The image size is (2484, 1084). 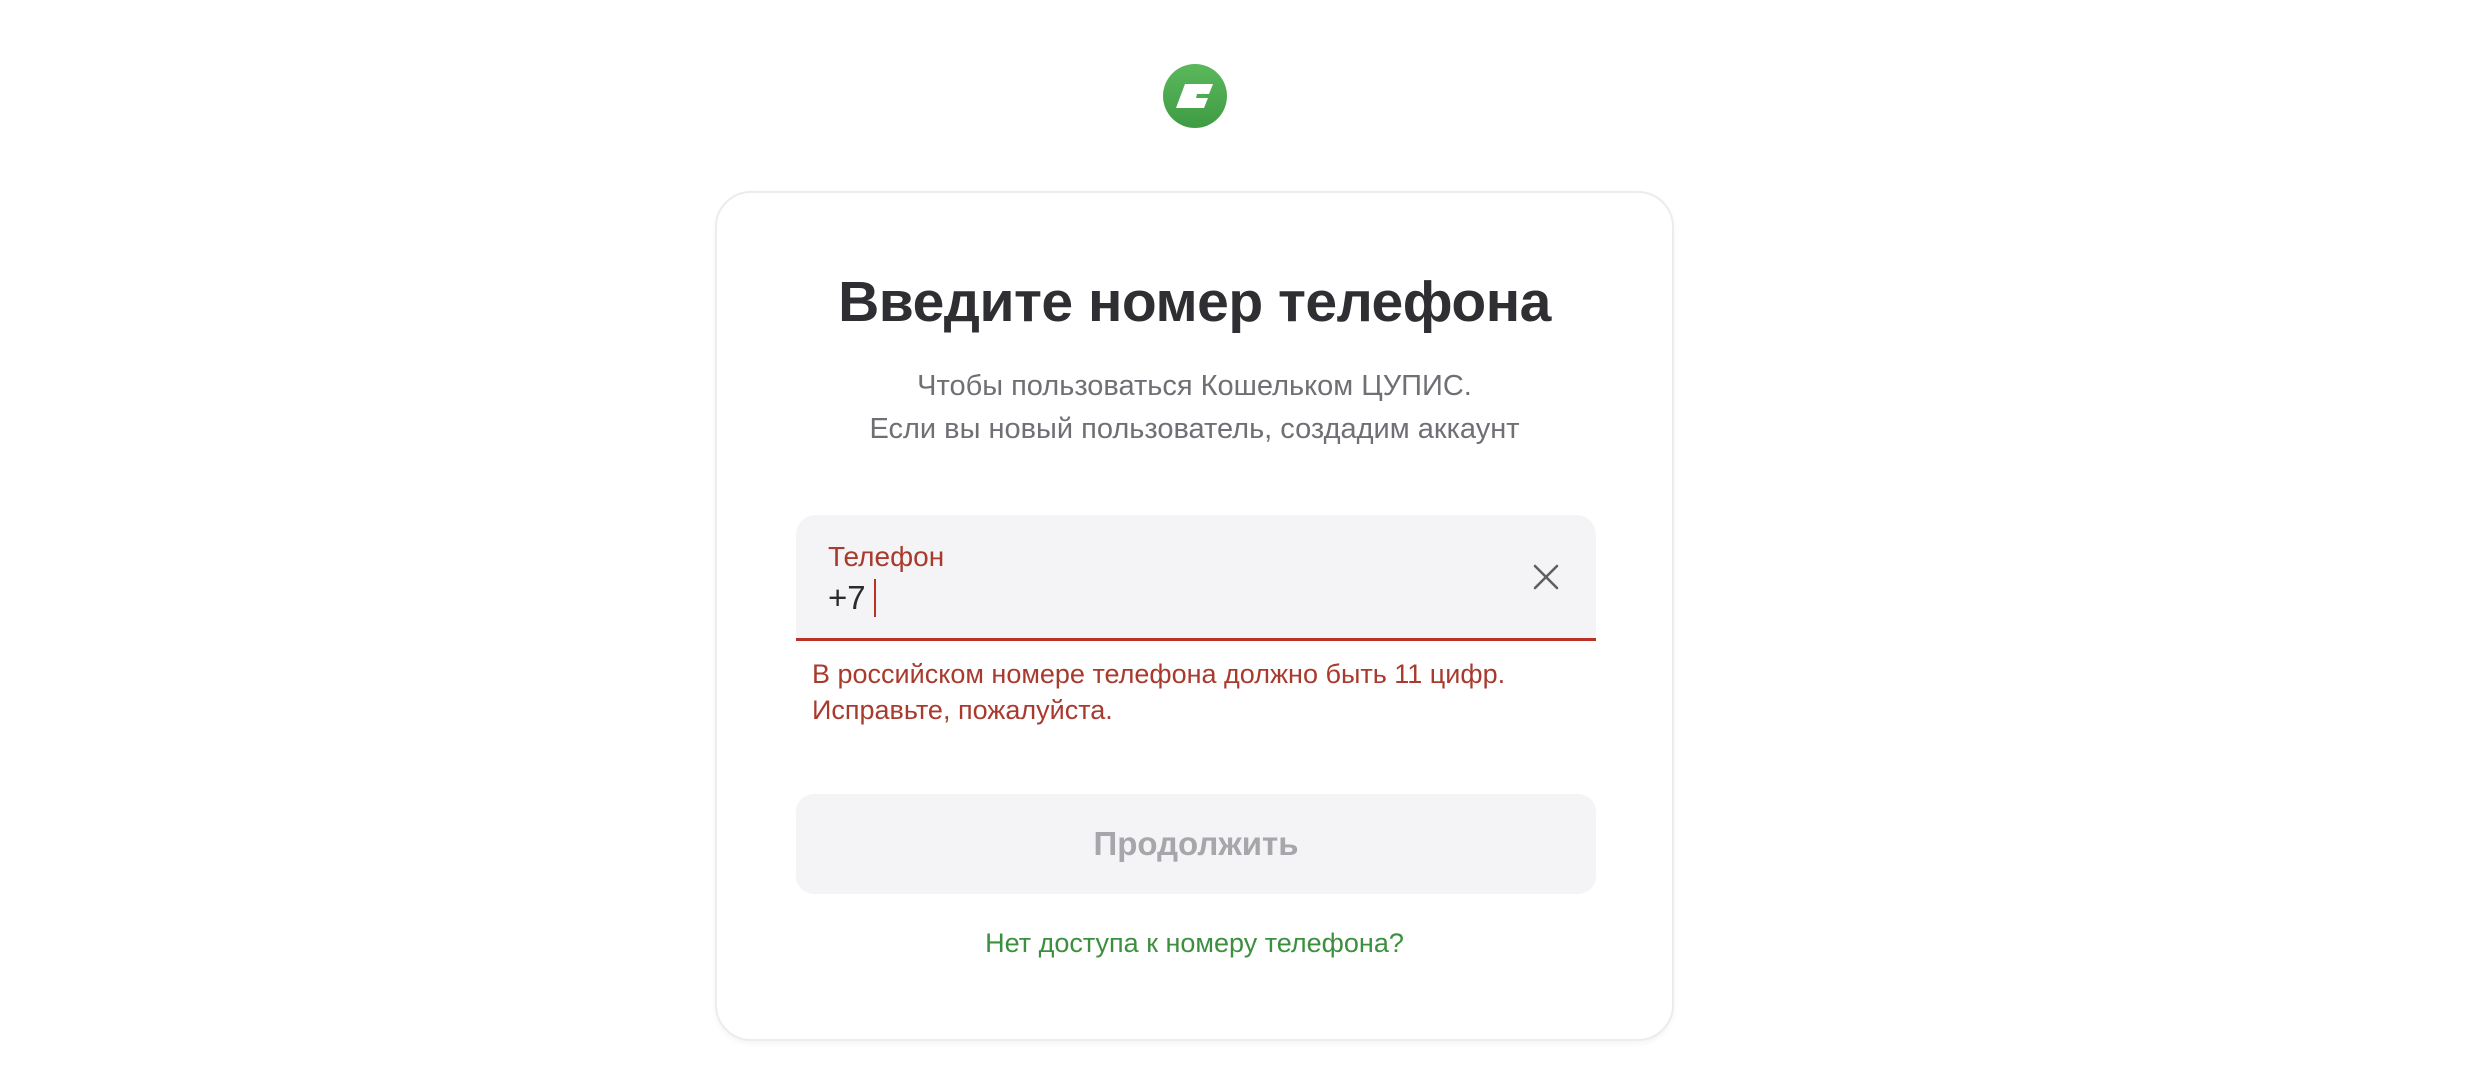 I want to click on phone-value-wrap, so click(x=1178, y=598).